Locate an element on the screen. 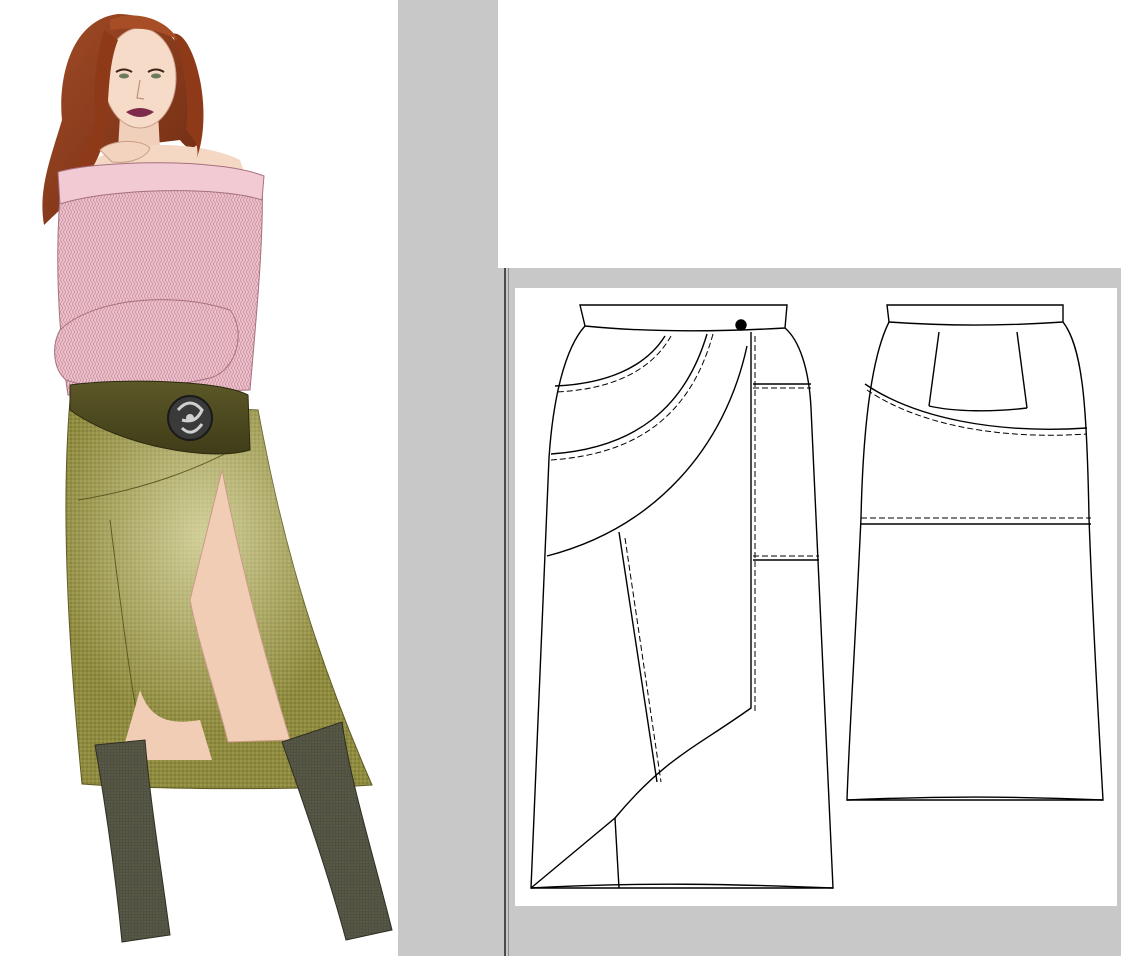  background-gap is located at coordinates (448, 478).